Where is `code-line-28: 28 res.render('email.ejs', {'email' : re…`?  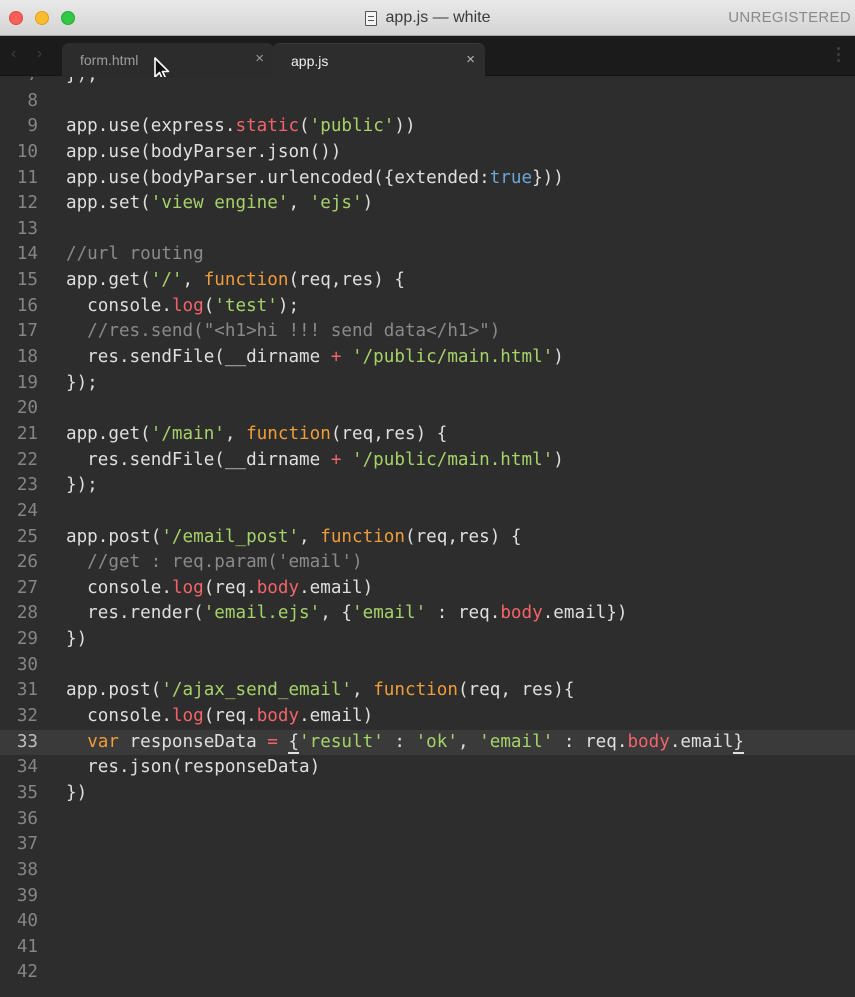 code-line-28: 28 res.render('email.ejs', {'email' : re… is located at coordinates (427, 614).